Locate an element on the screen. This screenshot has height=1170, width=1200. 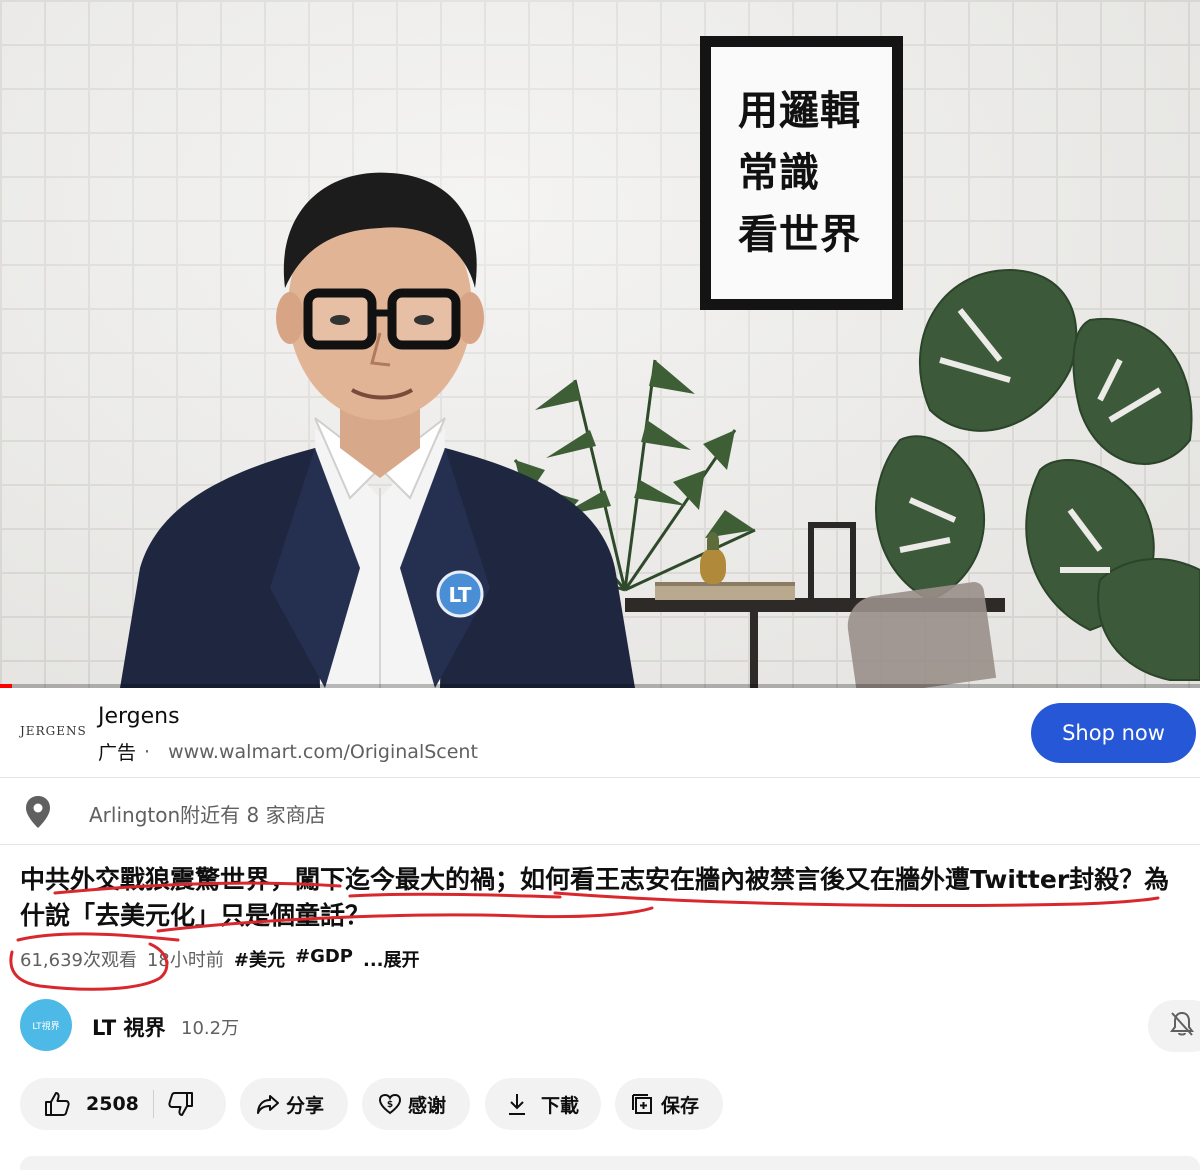
like-count: 2508 is located at coordinates (112, 1104).